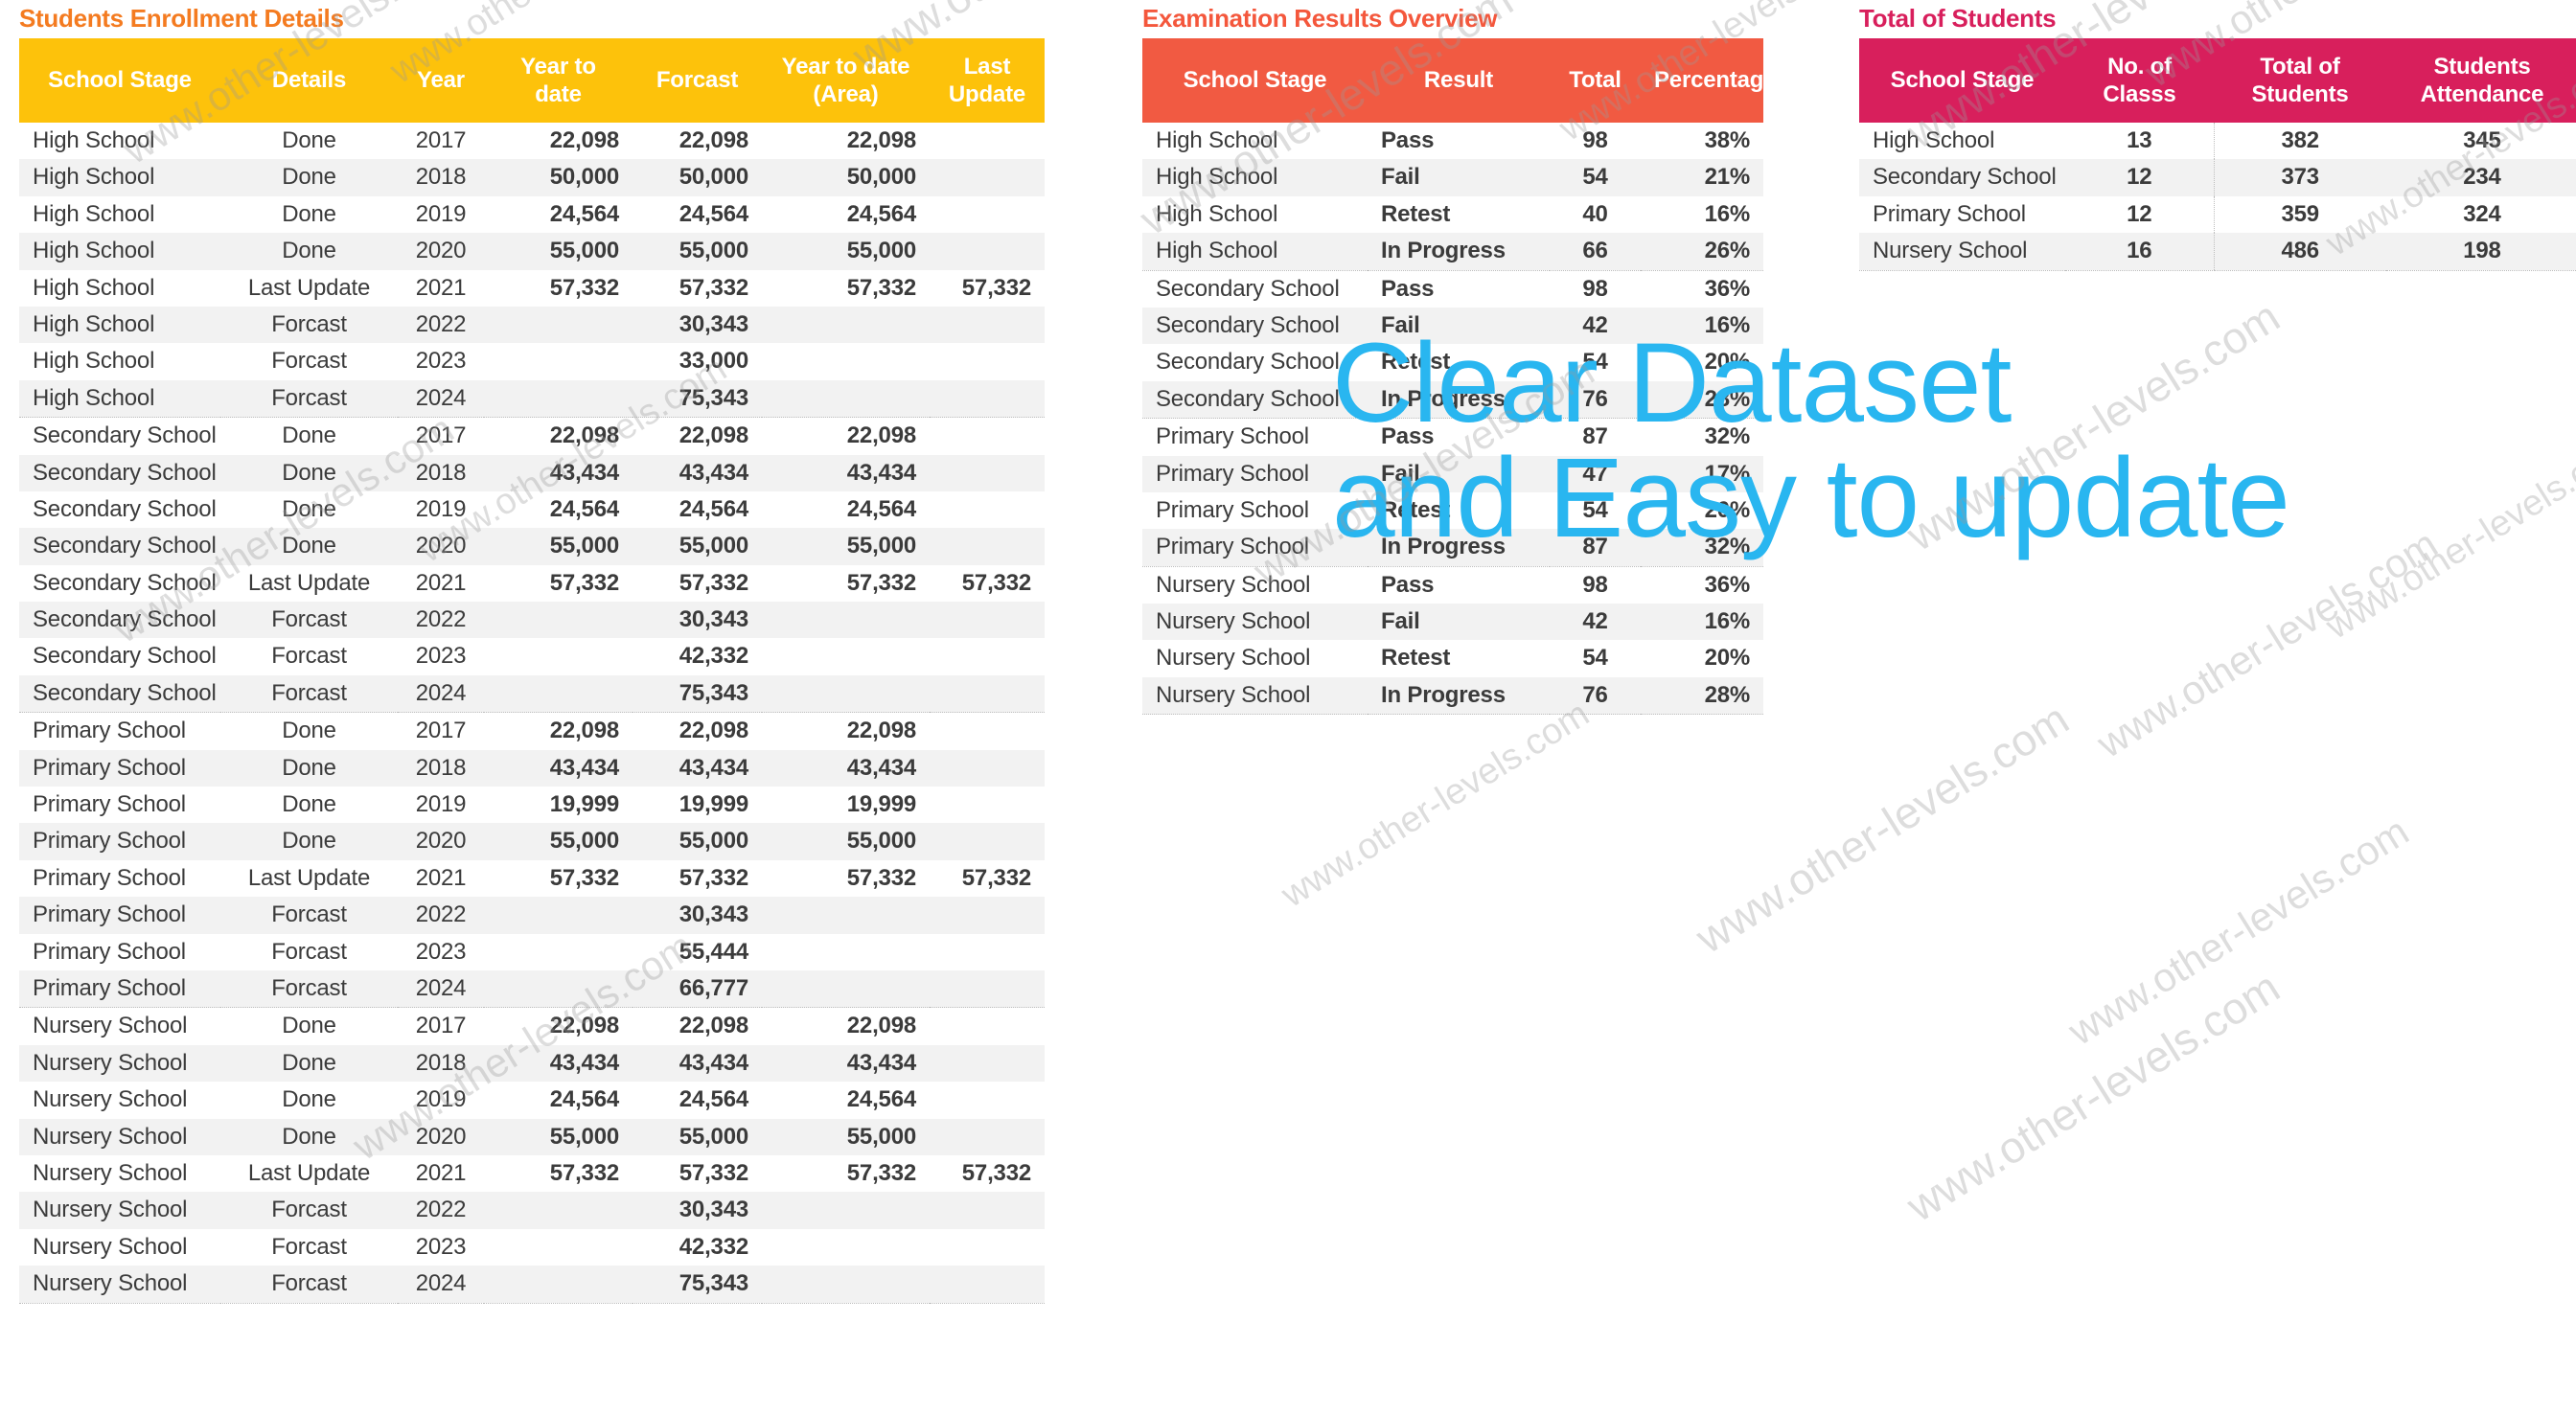 This screenshot has width=2576, height=1414. What do you see at coordinates (881, 251) in the screenshot?
I see `enrollment-cell-5: 55,000` at bounding box center [881, 251].